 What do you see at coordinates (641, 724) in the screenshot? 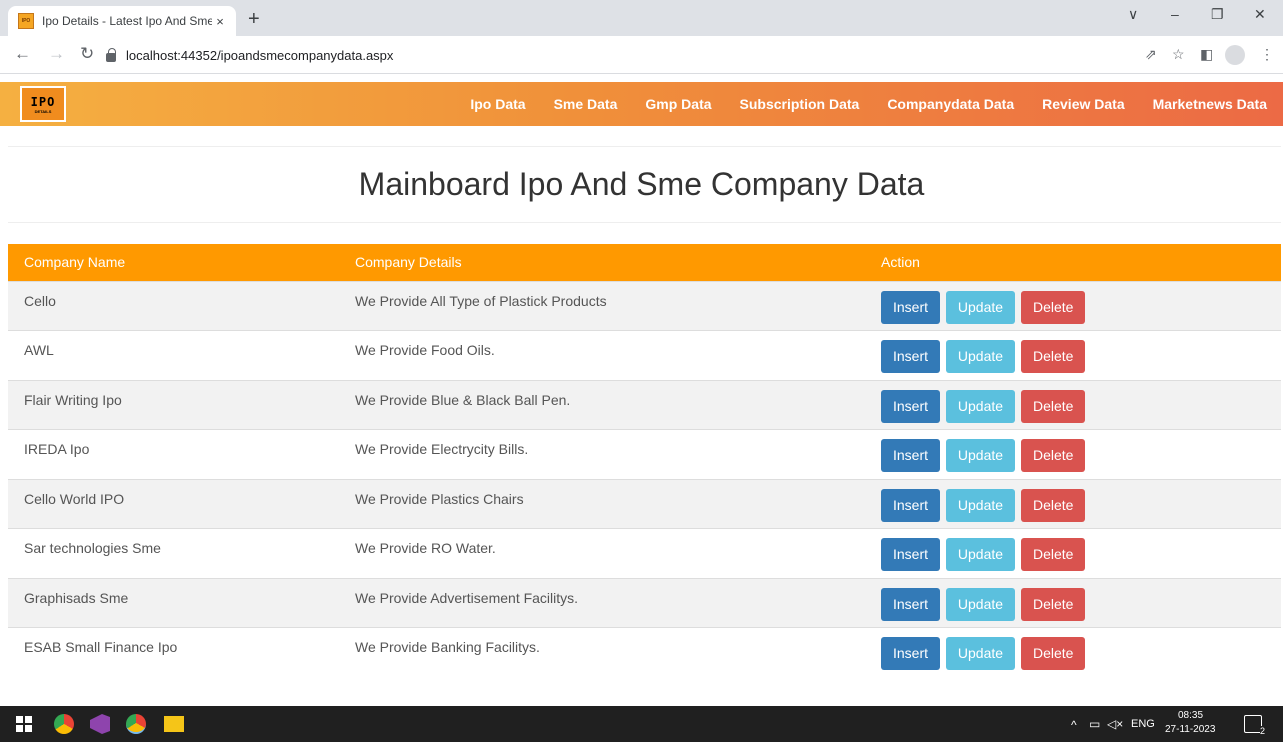
I see `windows-taskbar: ^ ▭ ◁× ENG 08:35 27-11-2023 2` at bounding box center [641, 724].